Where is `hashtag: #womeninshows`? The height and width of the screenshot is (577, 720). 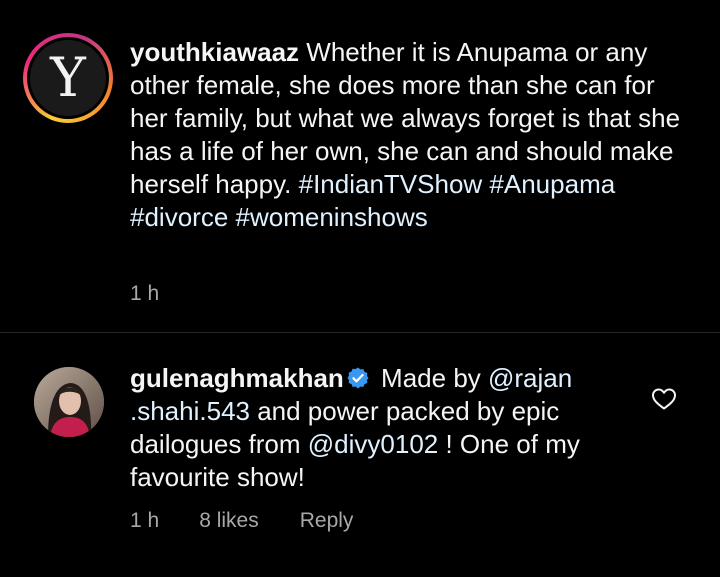
hashtag: #womeninshows is located at coordinates (332, 217).